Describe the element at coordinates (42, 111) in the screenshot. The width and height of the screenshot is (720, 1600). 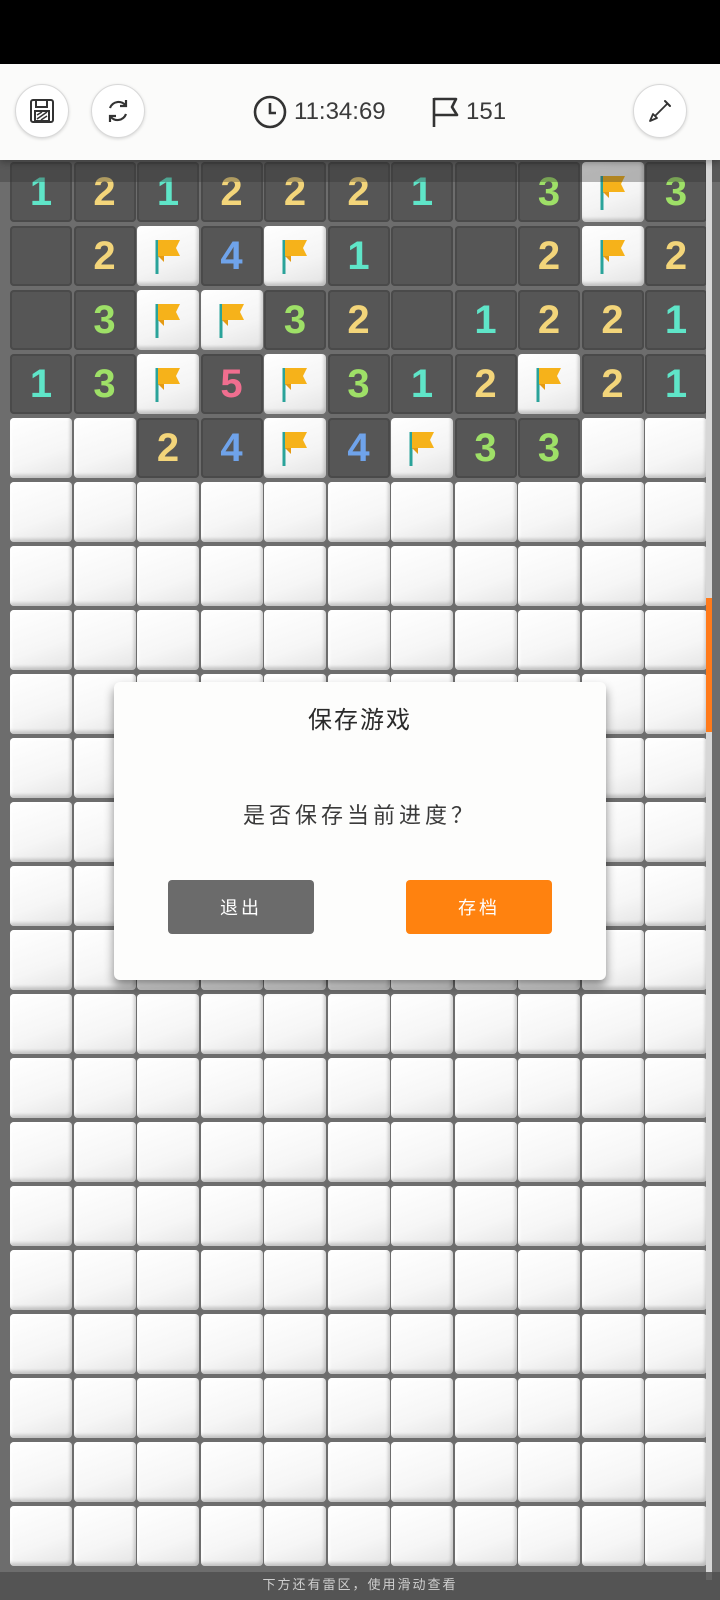
I see `save-button` at that location.